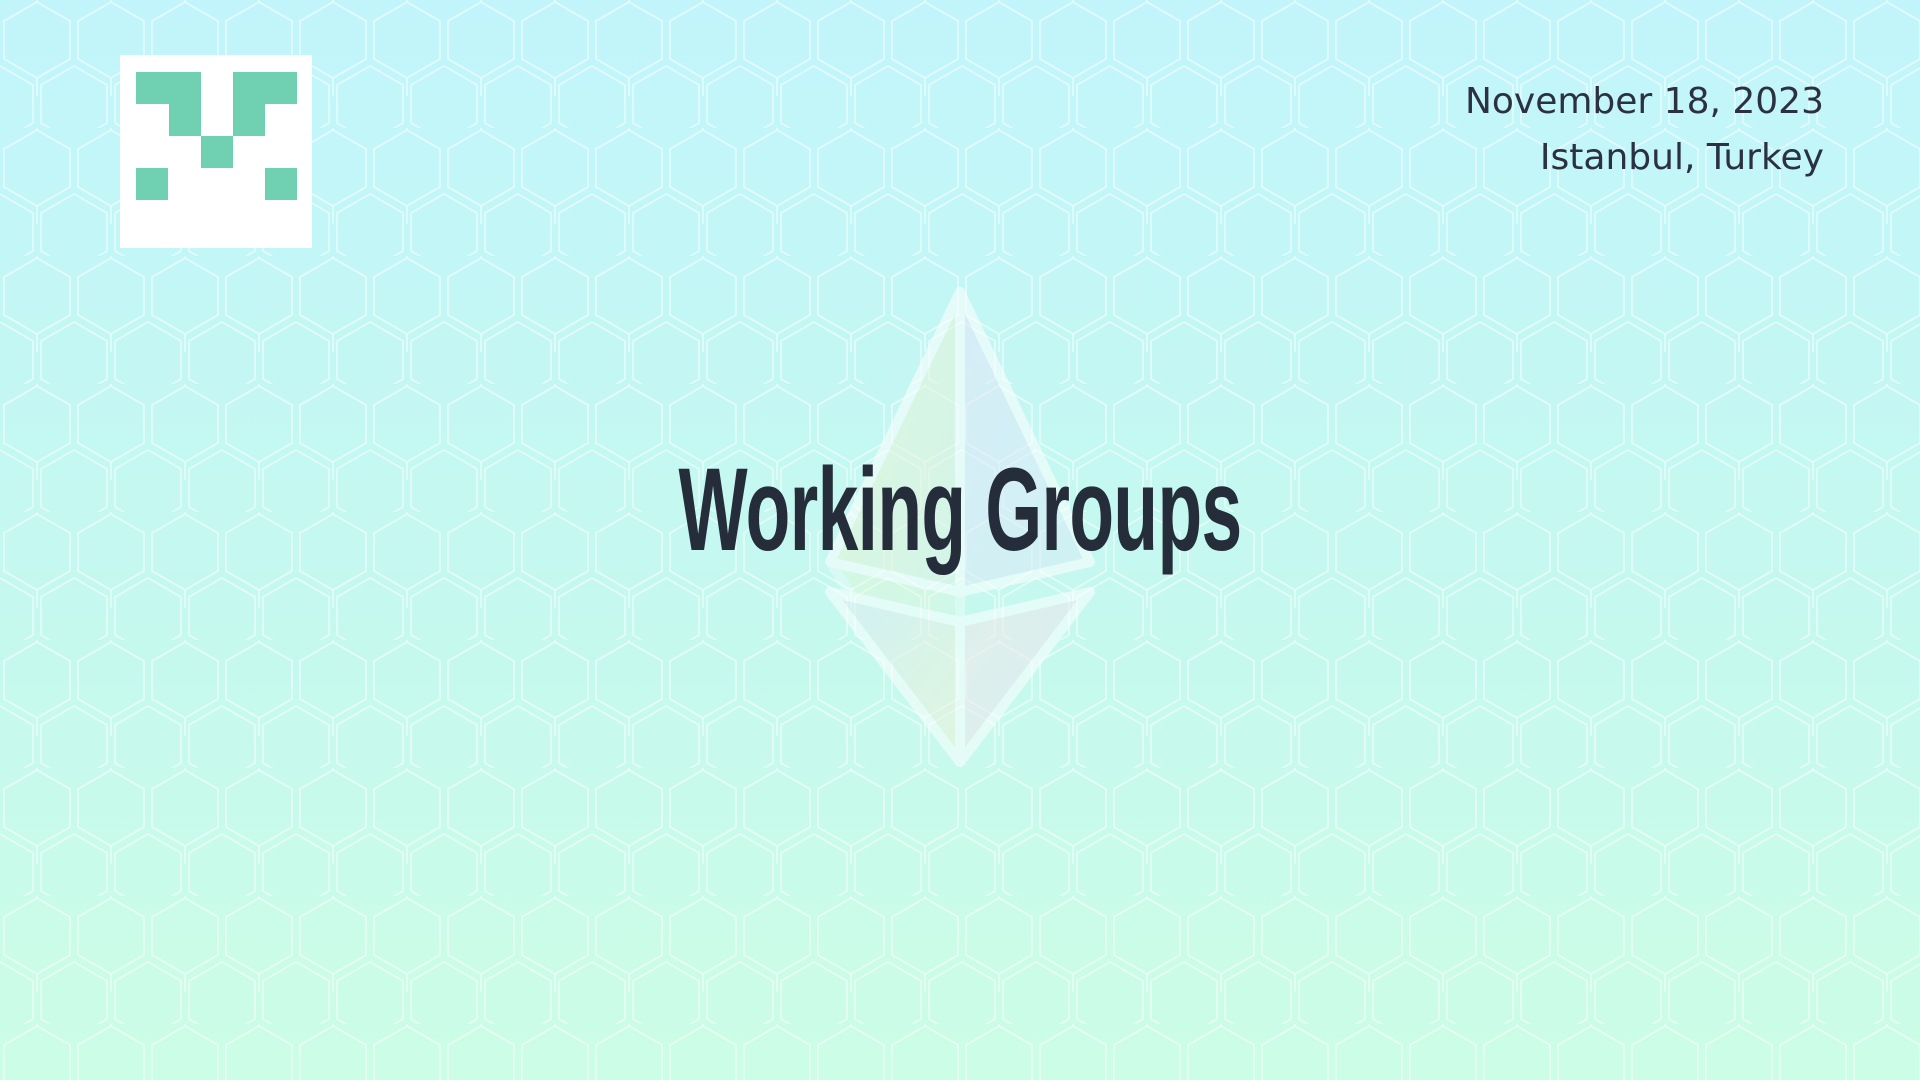  I want to click on event-date: November 18, 2023, so click(1644, 101).